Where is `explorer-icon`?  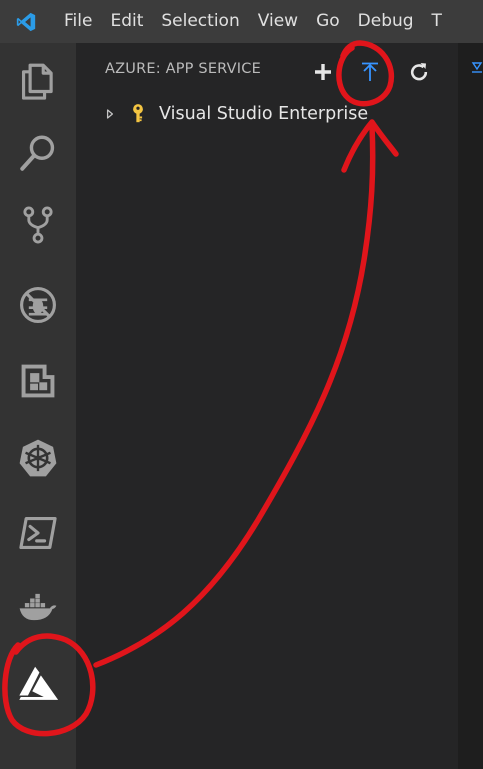 explorer-icon is located at coordinates (37, 81).